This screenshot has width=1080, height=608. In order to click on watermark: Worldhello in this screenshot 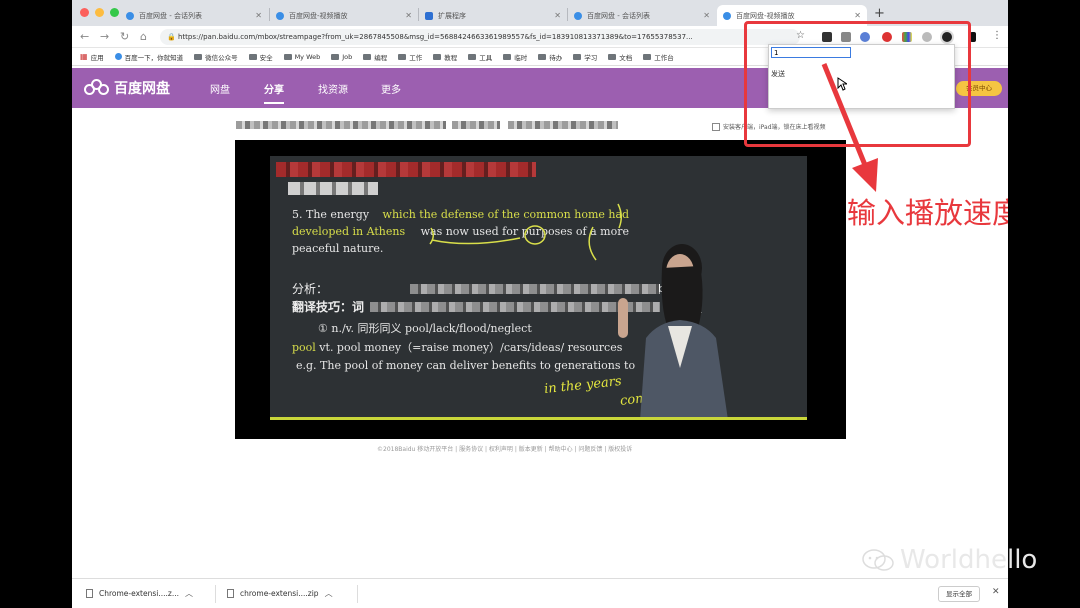, I will do `click(949, 560)`.